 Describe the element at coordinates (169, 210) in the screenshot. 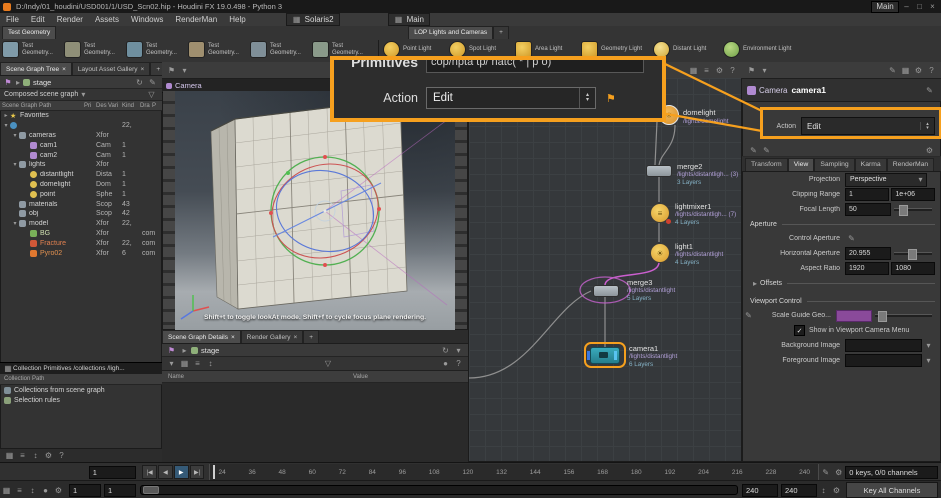

I see `viewport-left-toolbar` at that location.